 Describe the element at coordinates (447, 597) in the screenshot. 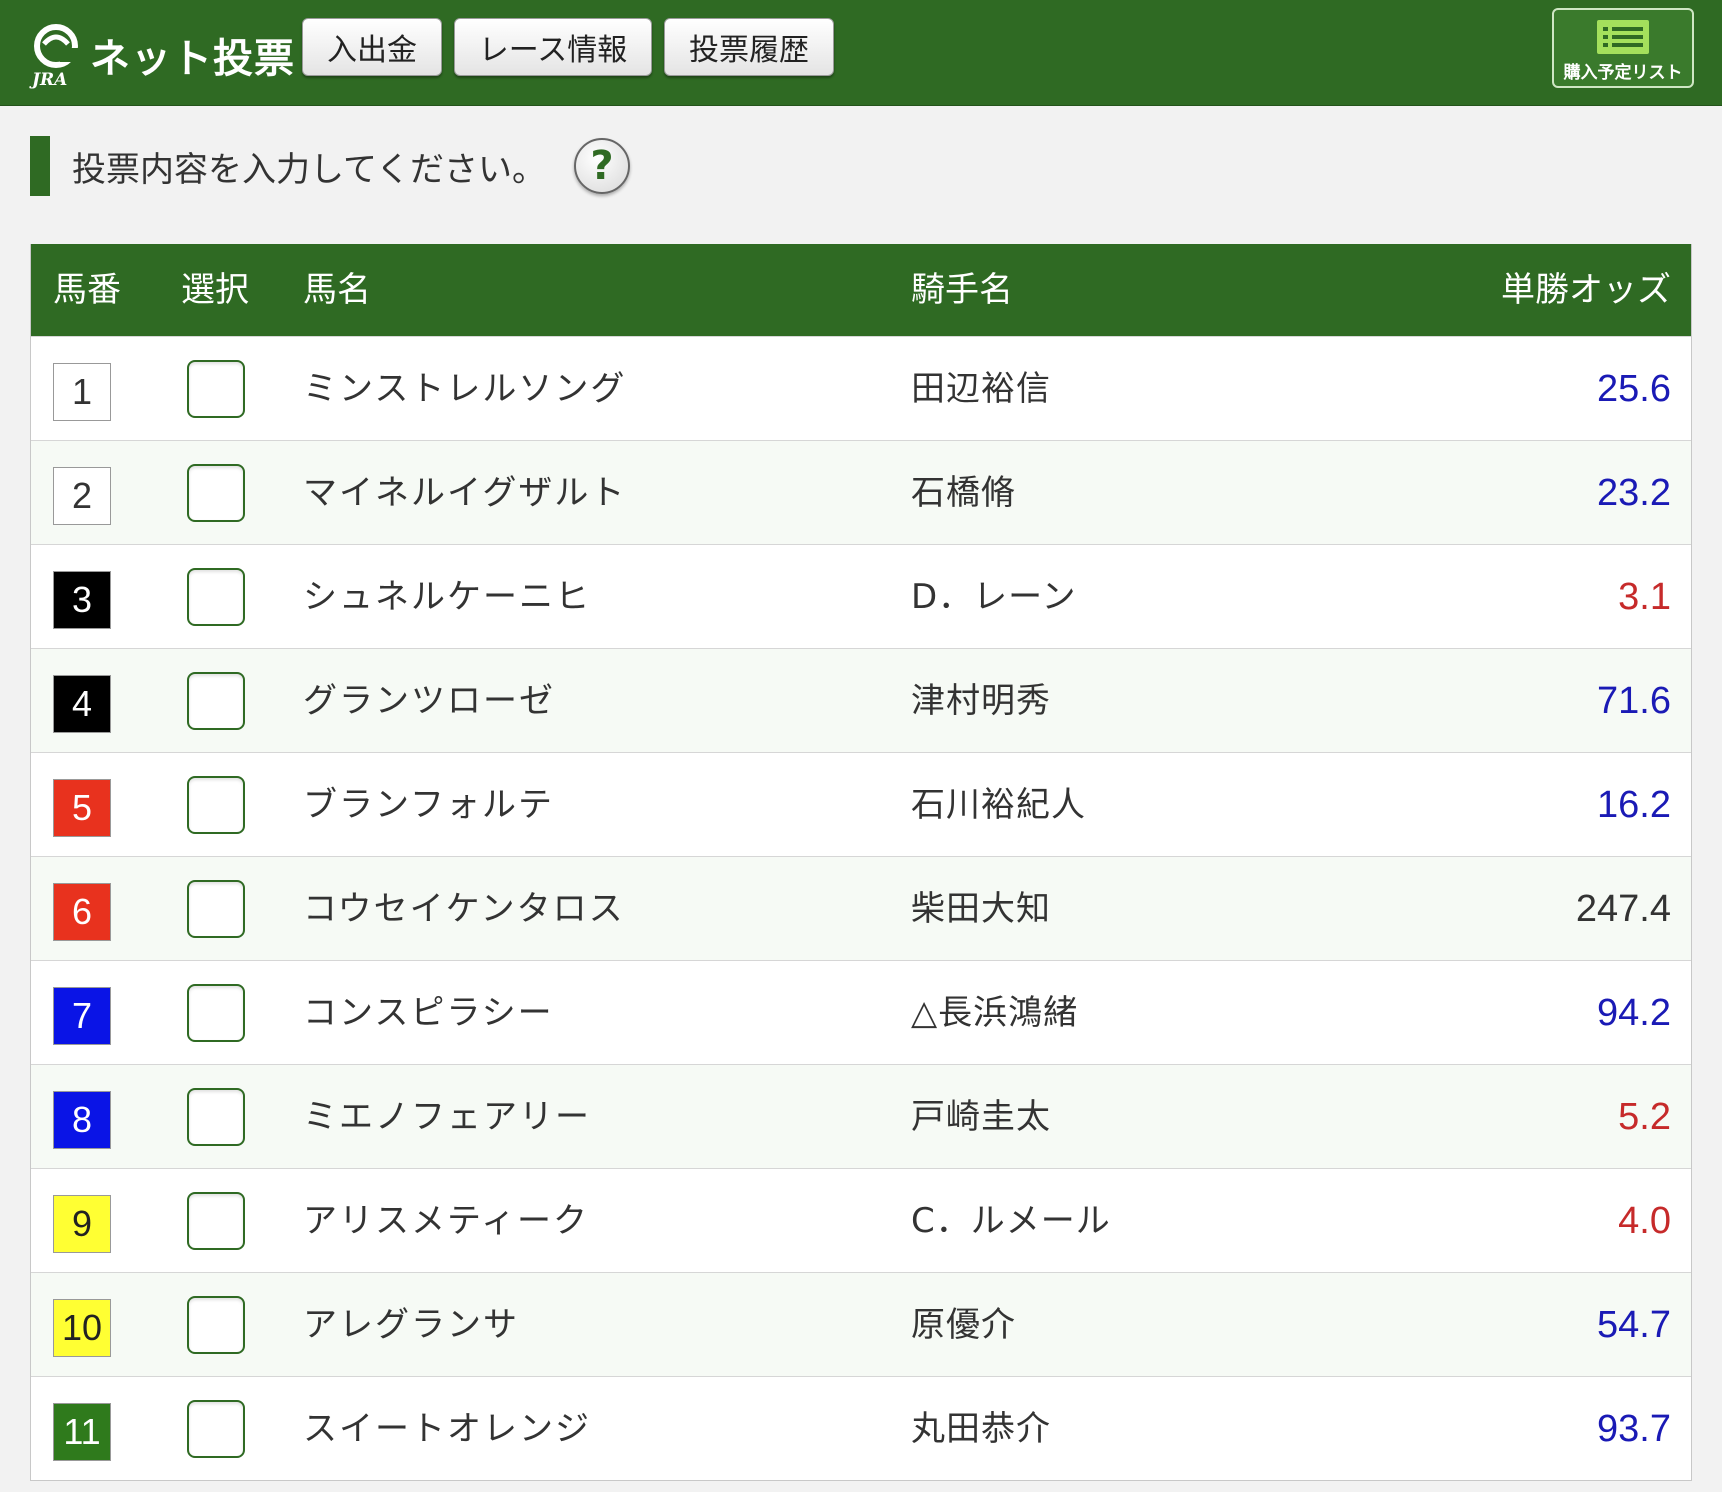

I see `horse-name: シュネルケーニヒ` at that location.